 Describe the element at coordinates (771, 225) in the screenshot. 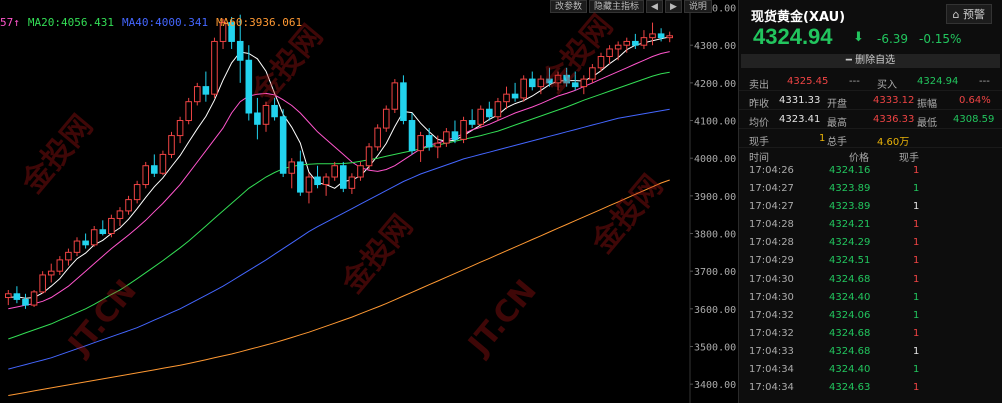

I see `tick-time: 17:04:28` at that location.